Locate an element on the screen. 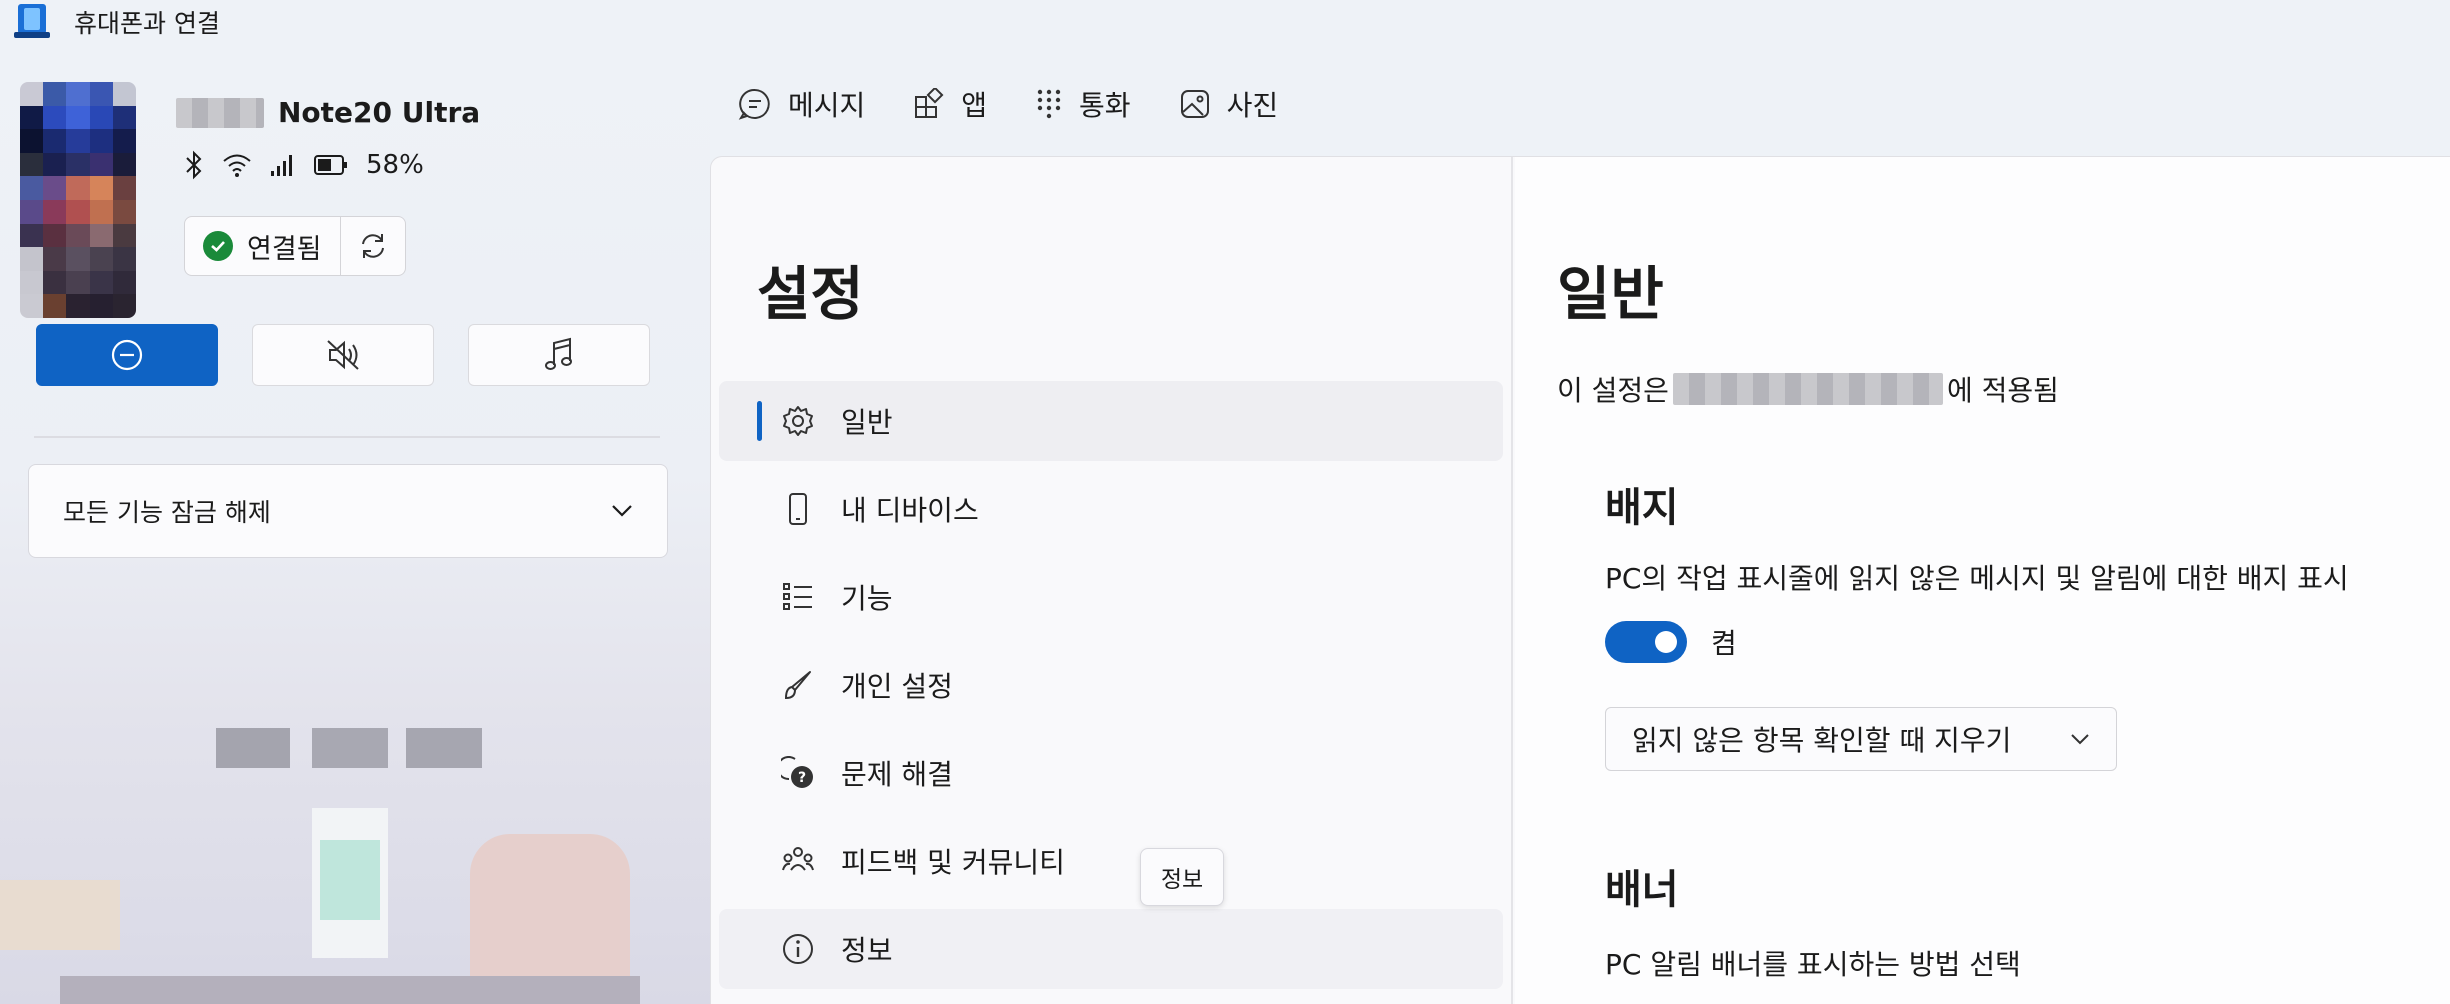 This screenshot has height=1004, width=2450. gear-icon is located at coordinates (798, 421).